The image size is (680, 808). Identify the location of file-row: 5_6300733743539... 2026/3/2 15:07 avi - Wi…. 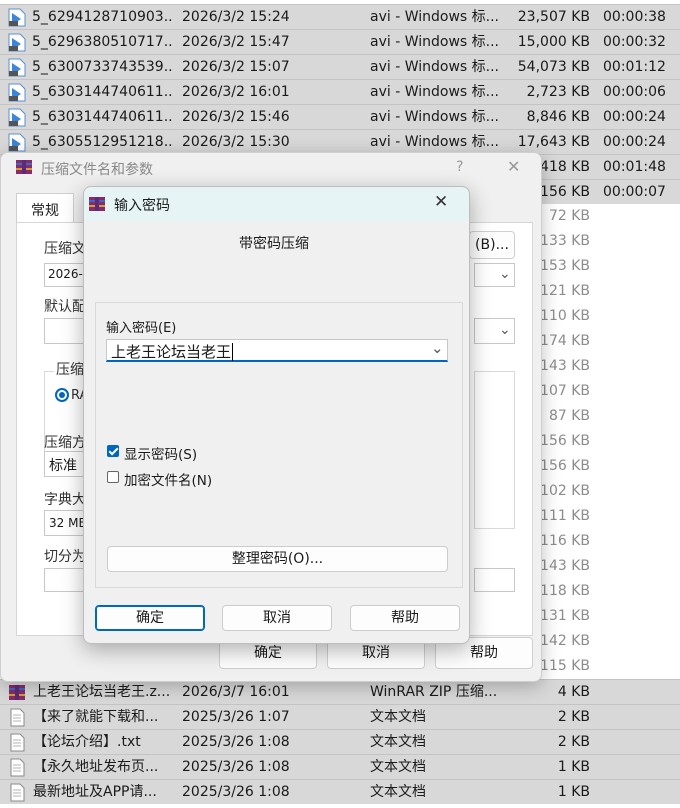
(340, 66).